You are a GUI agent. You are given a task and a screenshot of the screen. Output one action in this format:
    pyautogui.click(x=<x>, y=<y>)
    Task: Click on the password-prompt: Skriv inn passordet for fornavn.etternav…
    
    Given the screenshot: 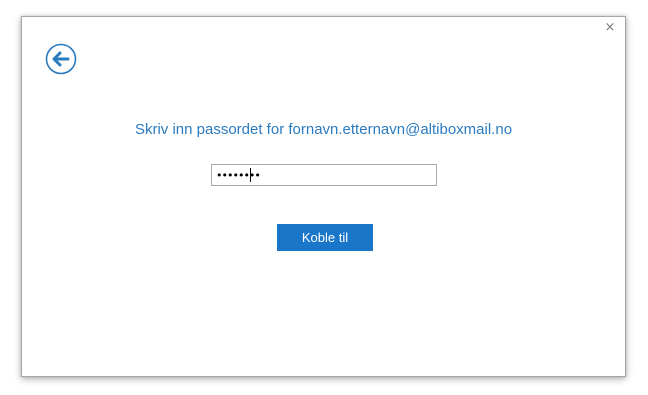 What is the action you would take?
    pyautogui.click(x=323, y=129)
    